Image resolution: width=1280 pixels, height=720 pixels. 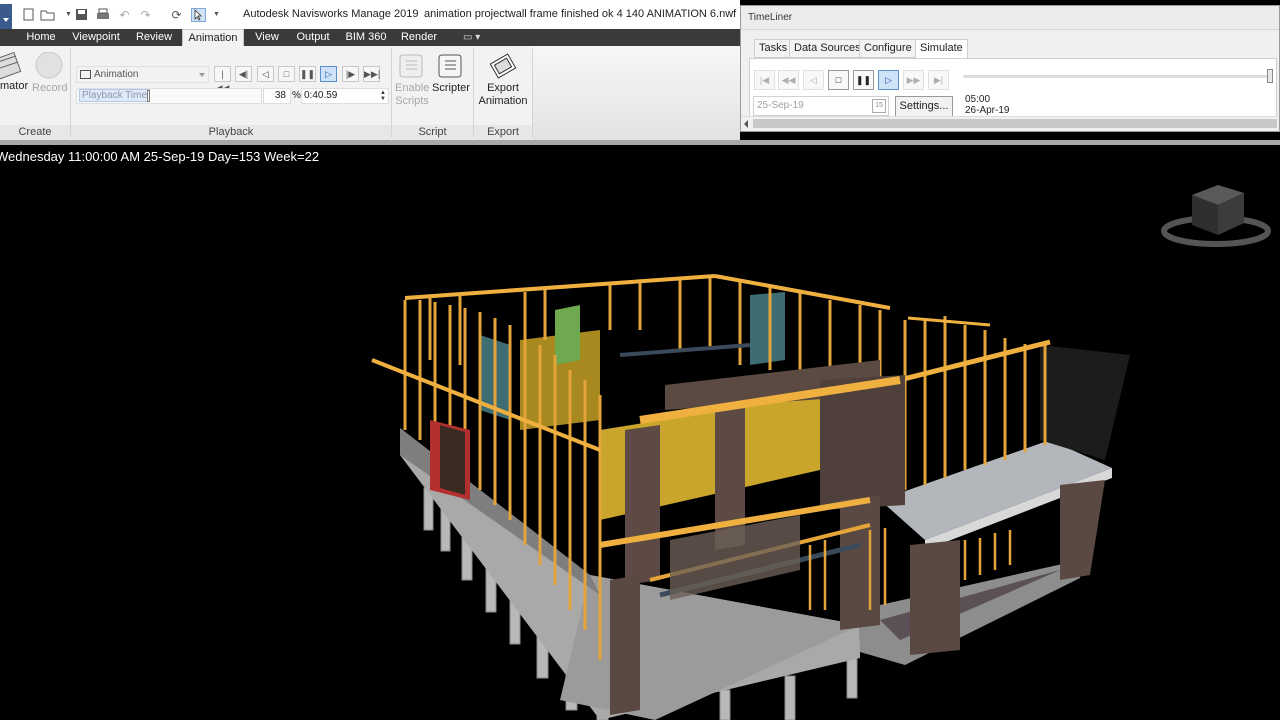 What do you see at coordinates (366, 37) in the screenshot?
I see `tab-bim-360: BIM 360` at bounding box center [366, 37].